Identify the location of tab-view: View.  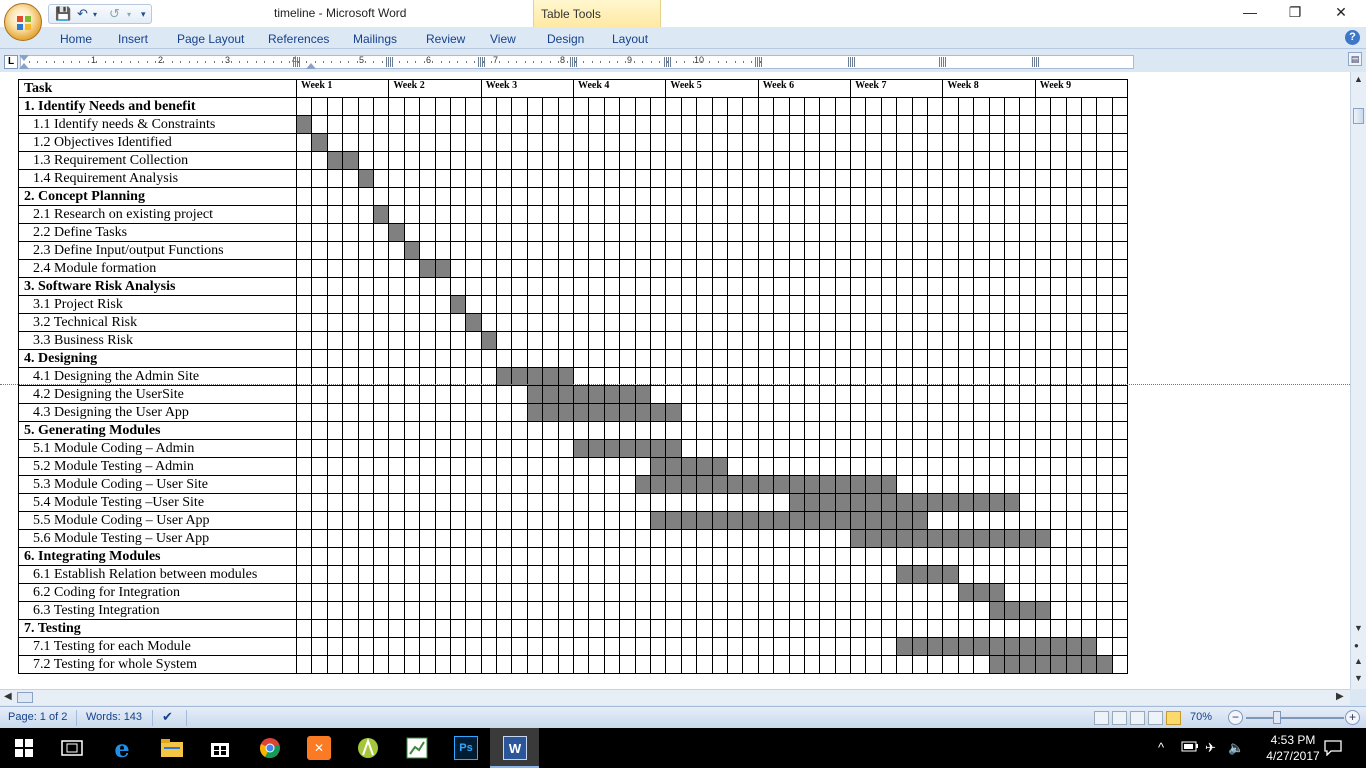
(503, 39).